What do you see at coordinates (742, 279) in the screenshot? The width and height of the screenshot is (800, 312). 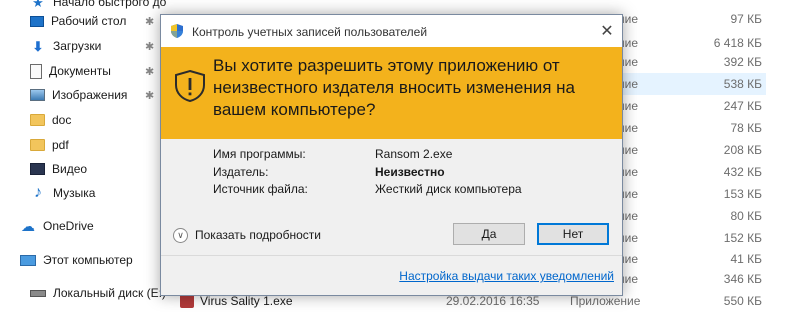 I see `file-size: 346 КБ` at bounding box center [742, 279].